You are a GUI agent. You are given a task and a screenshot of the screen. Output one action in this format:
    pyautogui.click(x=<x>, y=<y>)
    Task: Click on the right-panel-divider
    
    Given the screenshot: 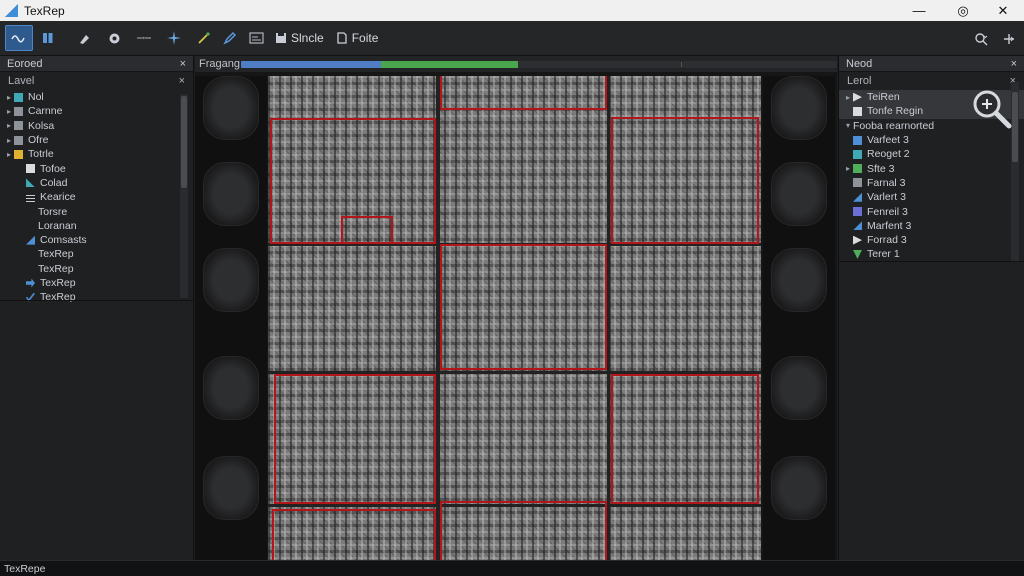 What is the action you would take?
    pyautogui.click(x=931, y=261)
    